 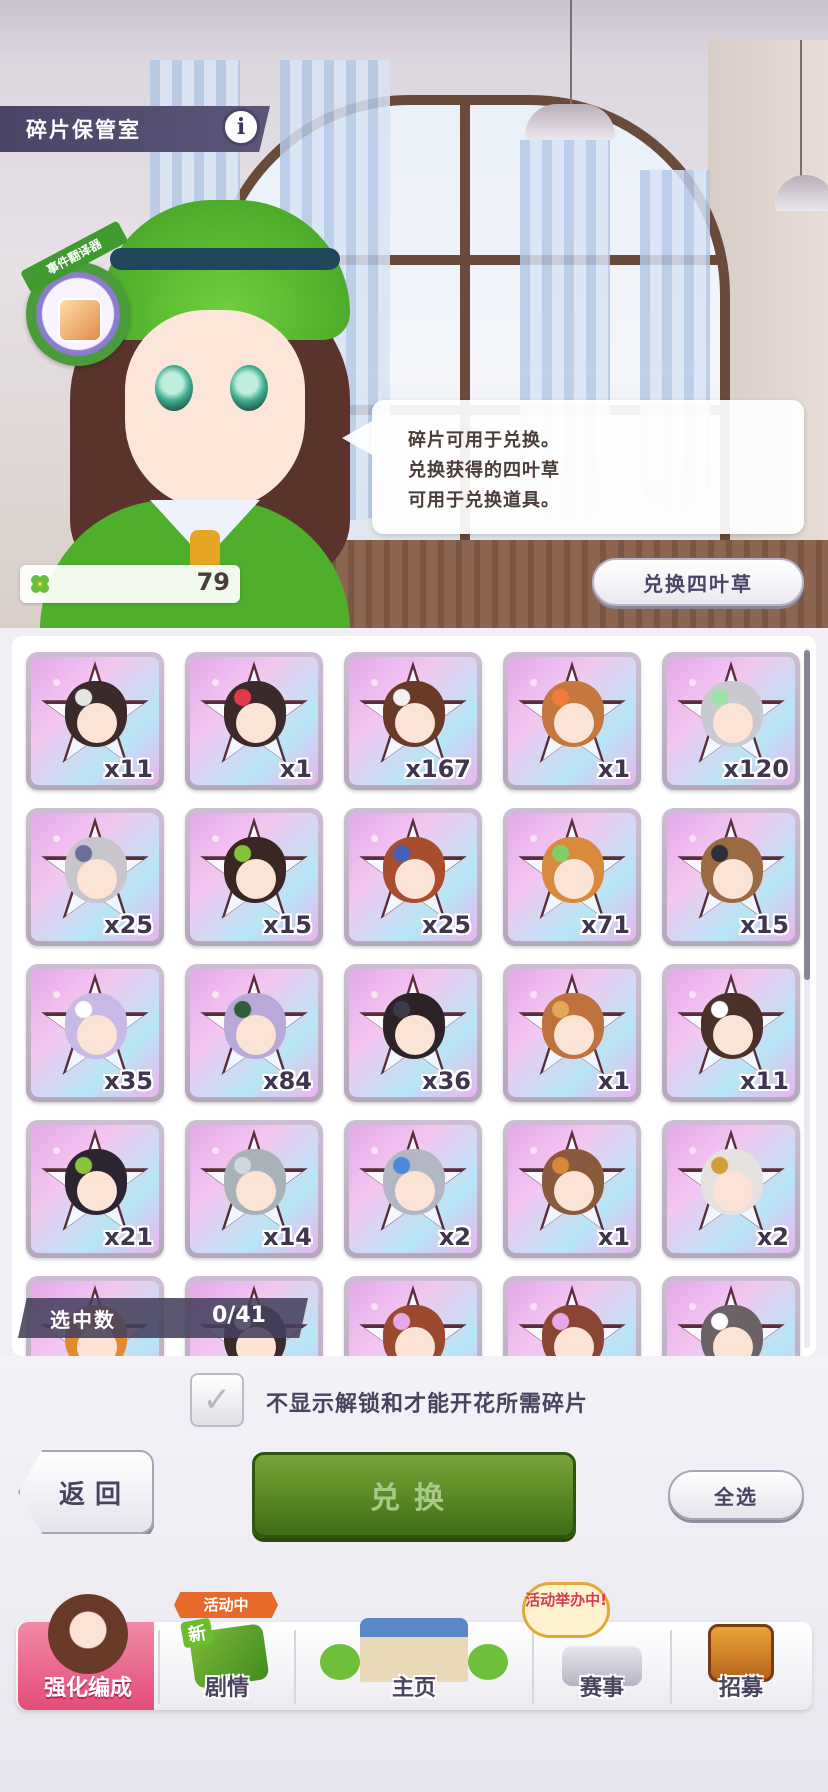 I want to click on shard-card-inner: x21, so click(x=95, y=1189).